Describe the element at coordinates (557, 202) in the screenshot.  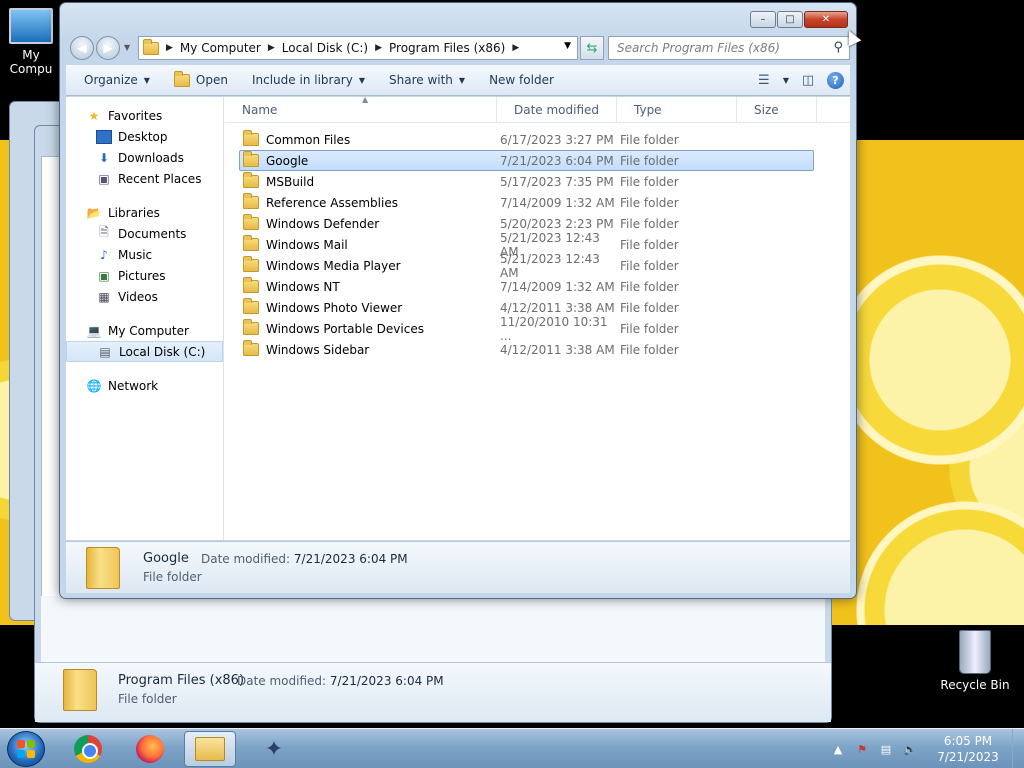
I see `file-date-cell: 7/14/2009 1:32 AM` at that location.